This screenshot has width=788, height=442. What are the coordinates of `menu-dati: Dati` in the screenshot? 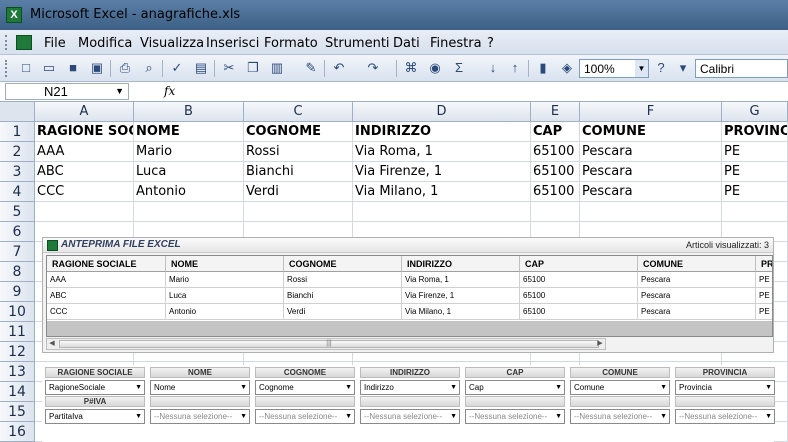 It's located at (406, 43).